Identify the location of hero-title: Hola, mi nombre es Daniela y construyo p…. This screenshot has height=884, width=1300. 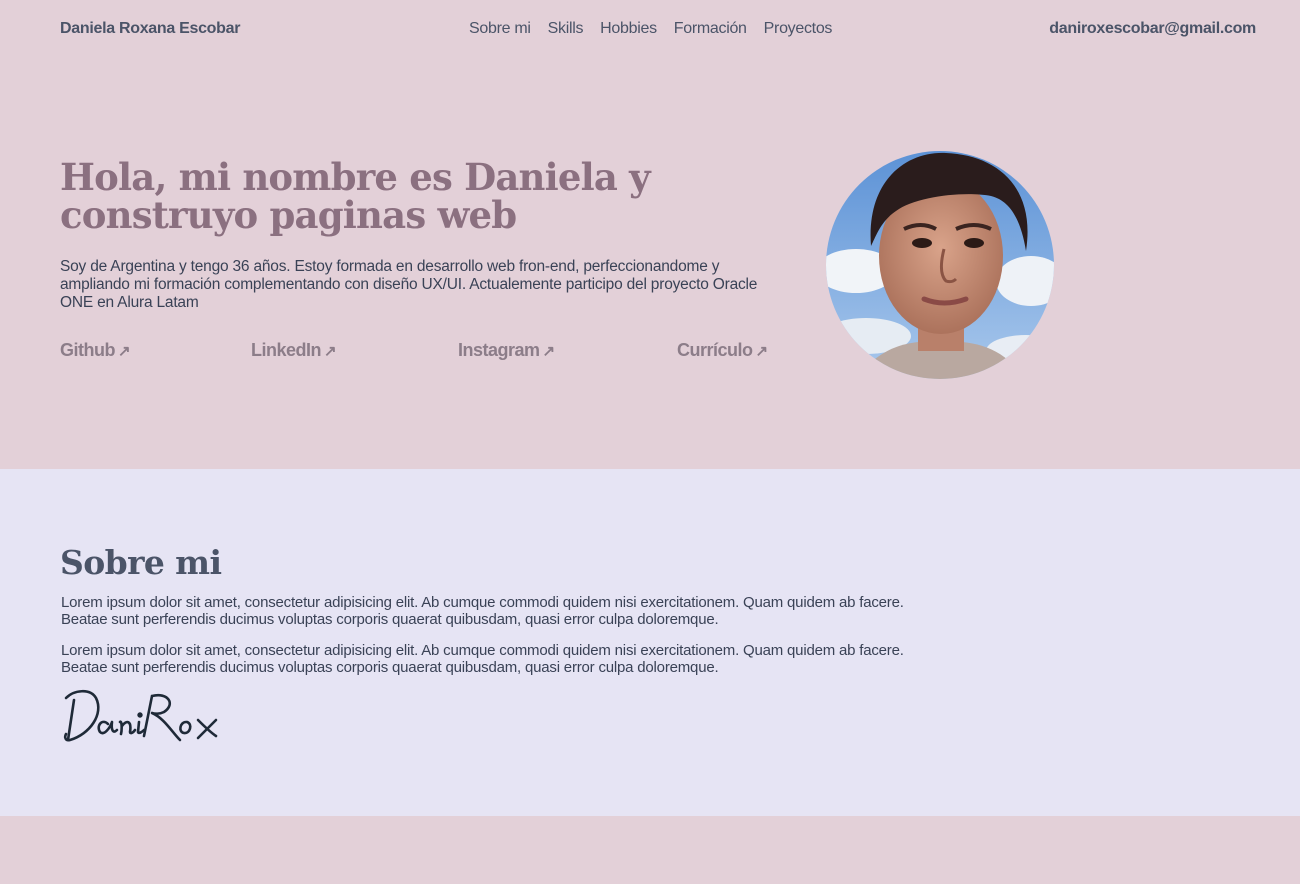
(355, 196).